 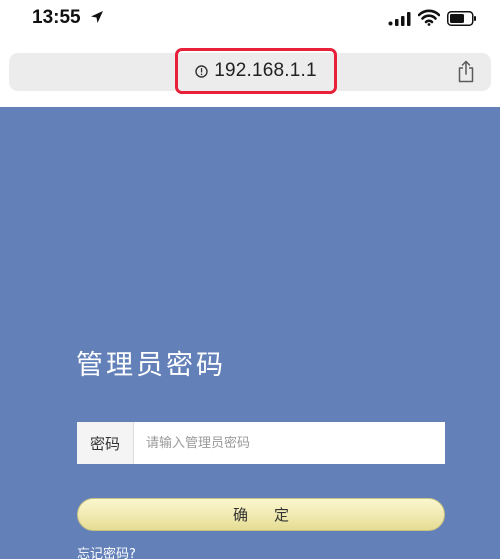 I want to click on signal-icon, so click(x=399, y=19).